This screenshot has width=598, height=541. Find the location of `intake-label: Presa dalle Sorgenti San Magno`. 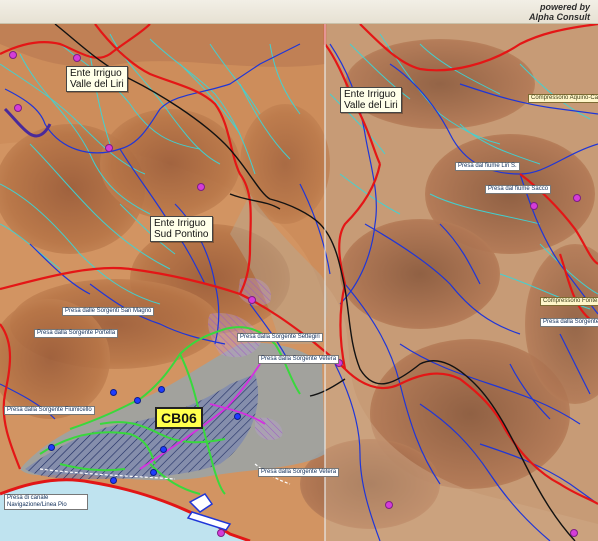

intake-label: Presa dalle Sorgenti San Magno is located at coordinates (108, 311).